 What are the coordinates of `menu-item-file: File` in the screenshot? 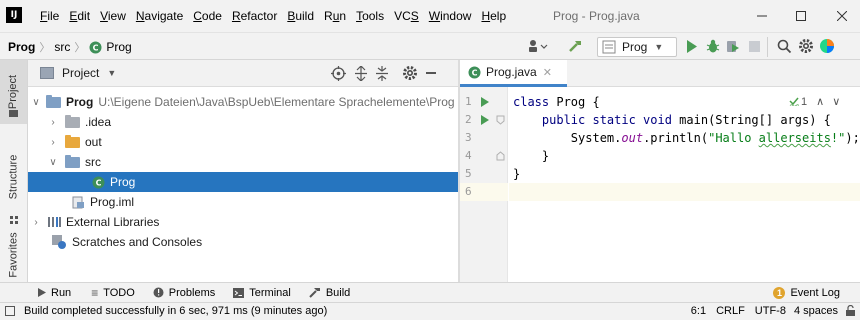 It's located at (49, 16).